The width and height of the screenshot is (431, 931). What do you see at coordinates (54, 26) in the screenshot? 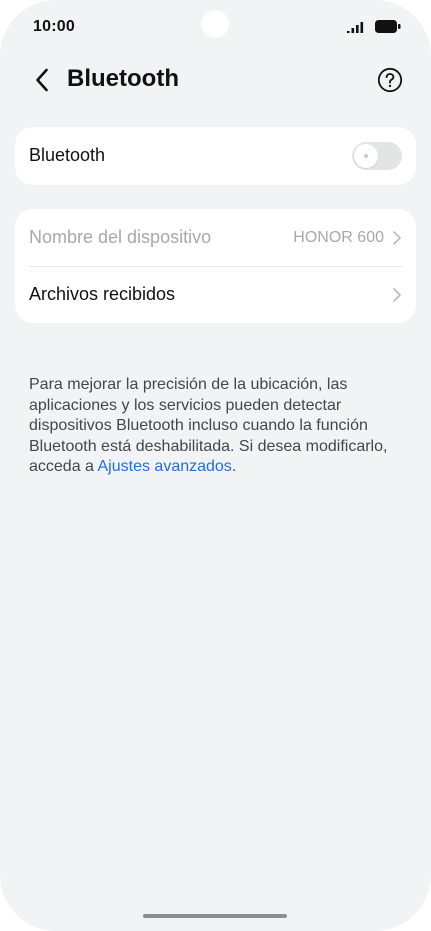
I see `status-time: 10:00` at bounding box center [54, 26].